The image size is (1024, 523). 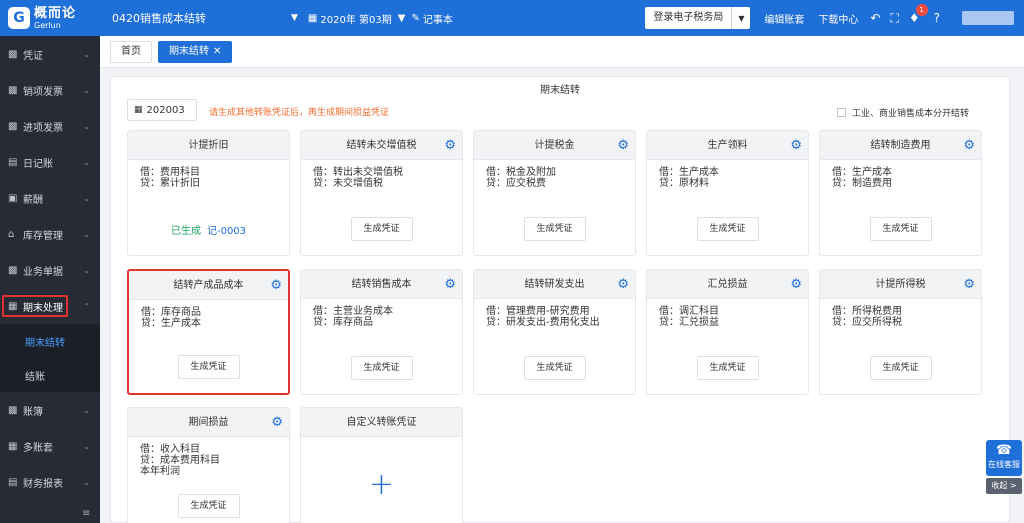 What do you see at coordinates (199, 18) in the screenshot?
I see `company-name: 0420销售成本结转` at bounding box center [199, 18].